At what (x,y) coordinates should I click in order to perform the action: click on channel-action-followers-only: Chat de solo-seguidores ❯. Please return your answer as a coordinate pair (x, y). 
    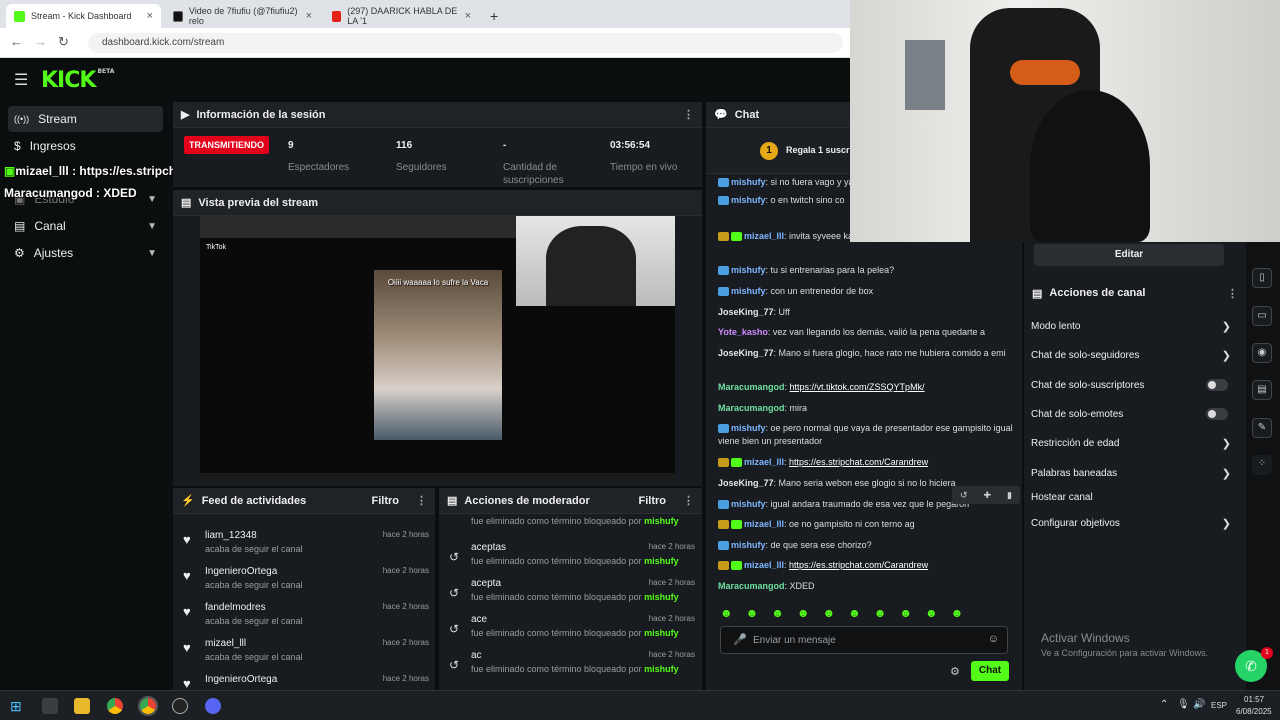
    Looking at the image, I should click on (1131, 355).